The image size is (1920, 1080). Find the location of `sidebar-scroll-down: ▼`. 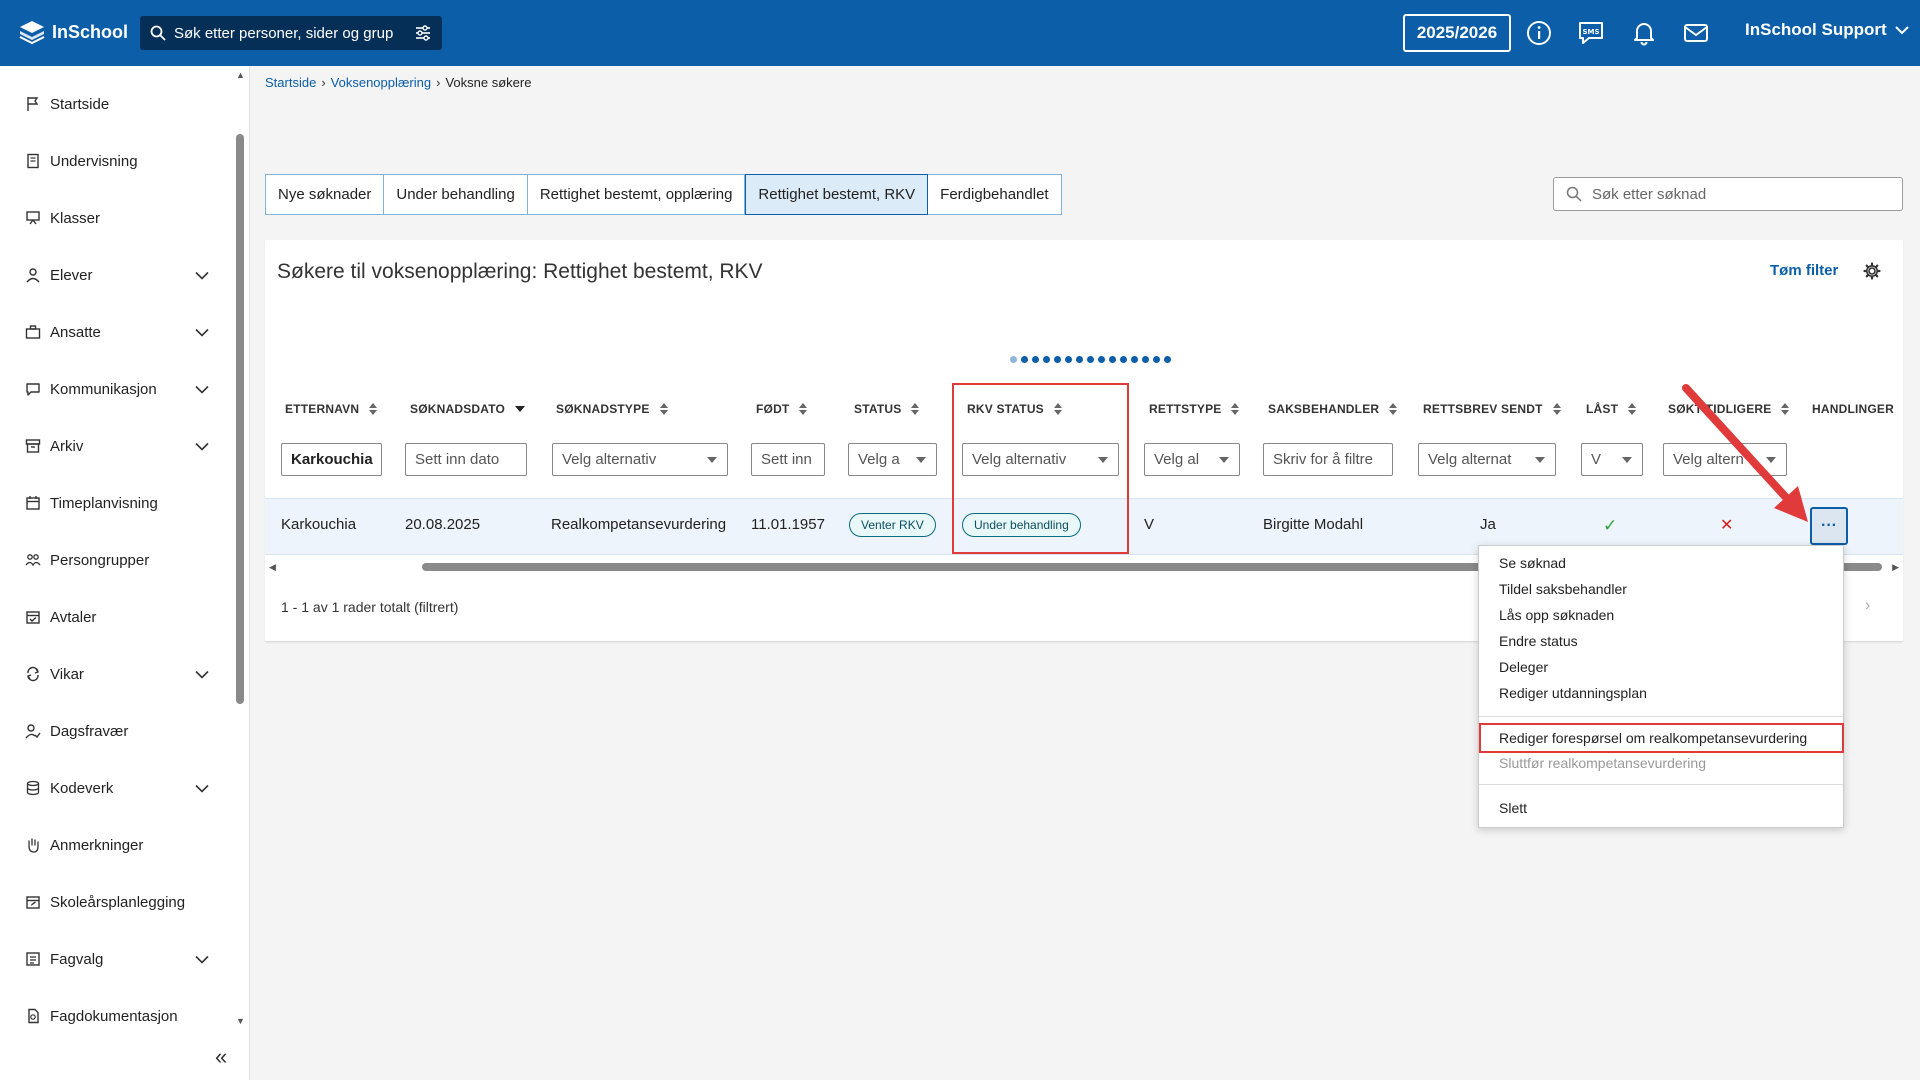

sidebar-scroll-down: ▼ is located at coordinates (240, 1021).